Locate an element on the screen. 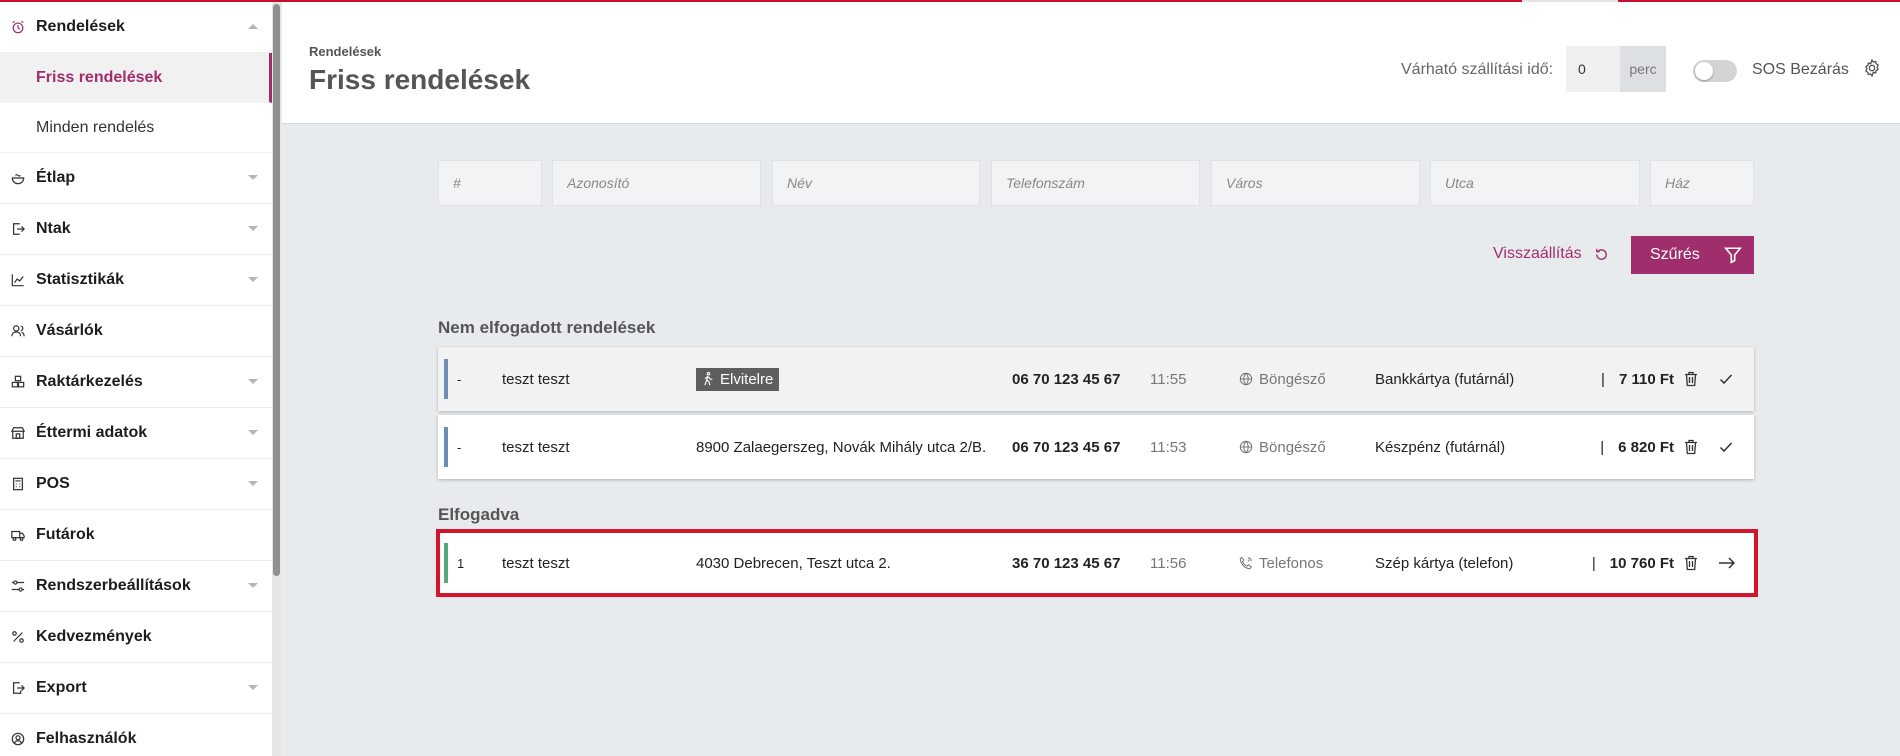 The image size is (1900, 756). sidebar-section-inventory: Raktárkezelés is located at coordinates (136, 382).